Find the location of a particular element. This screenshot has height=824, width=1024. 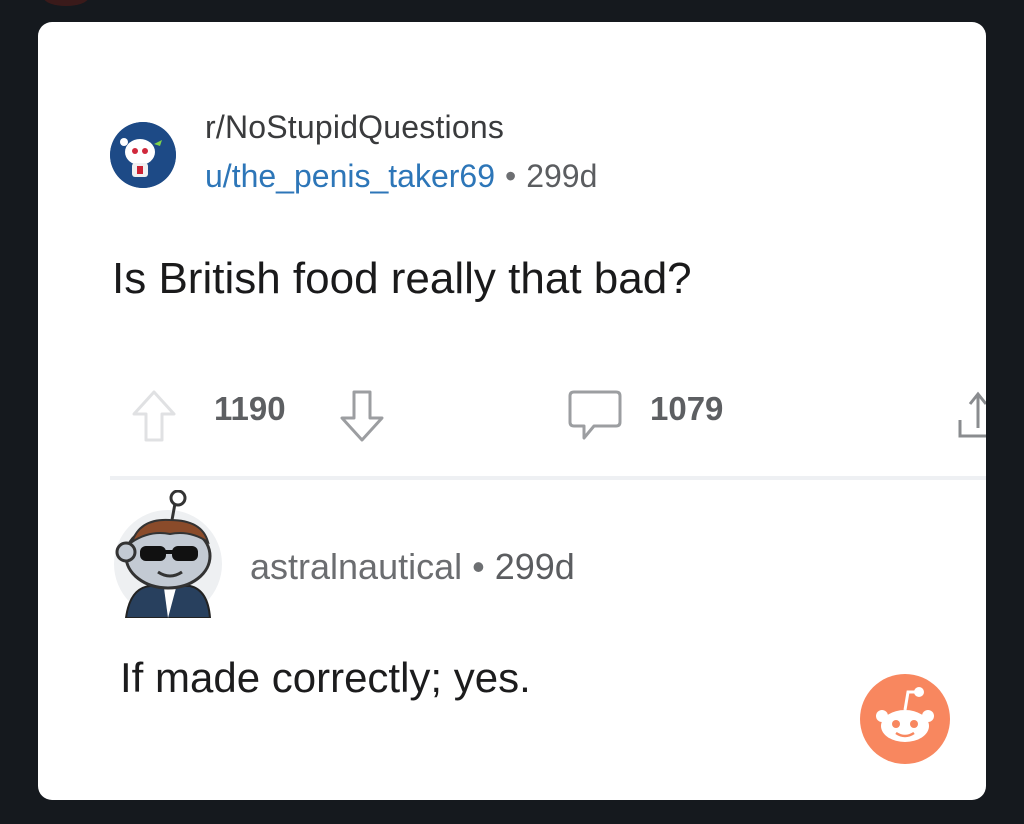

subreddit-avatar is located at coordinates (143, 155).